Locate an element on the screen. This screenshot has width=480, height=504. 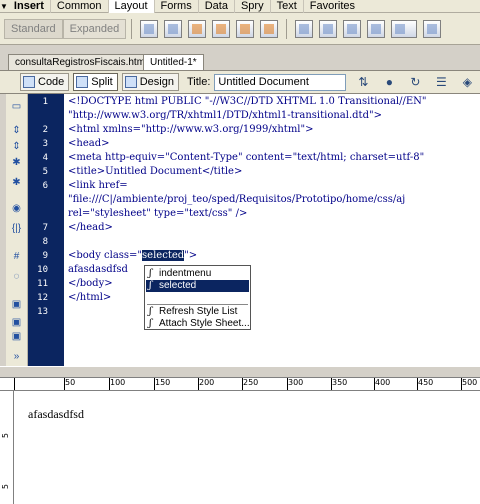
design-view-label: Design is located at coordinates (156, 82).